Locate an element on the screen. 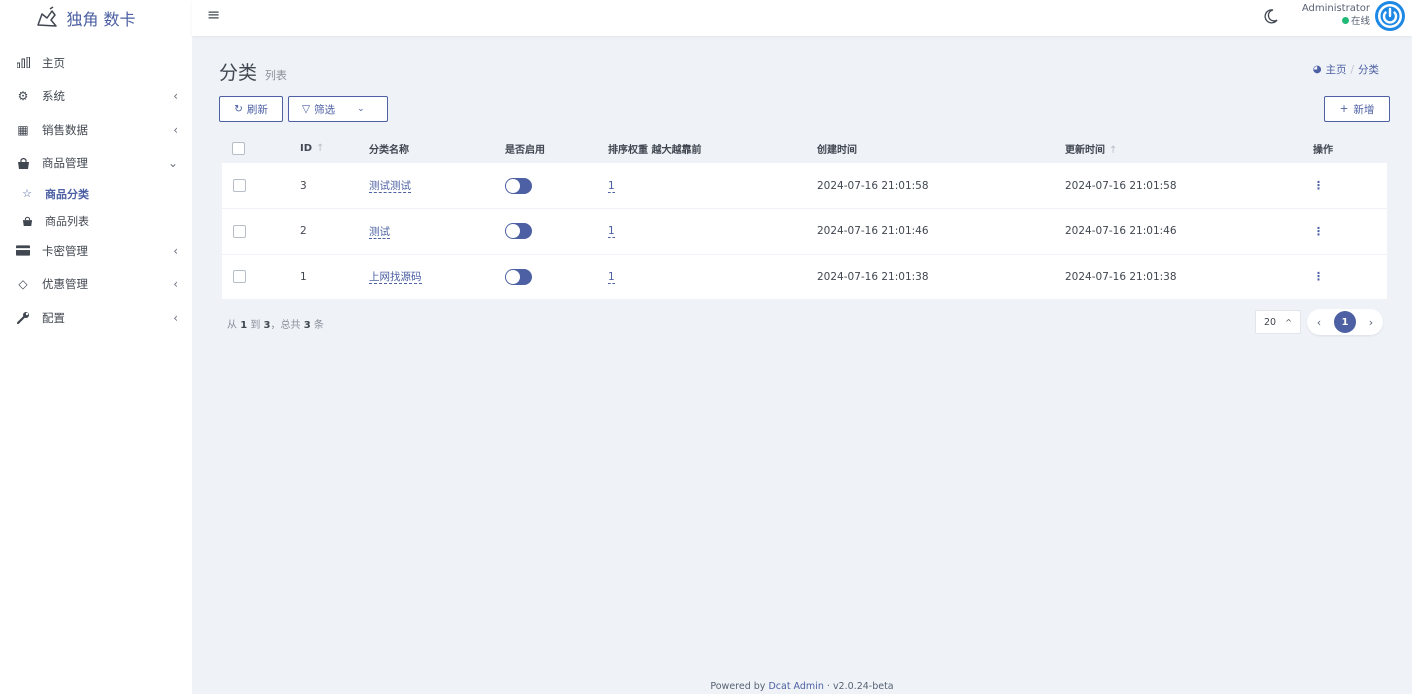  sidebar-item-system: ⚙ 系统 ‹ is located at coordinates (96, 97).